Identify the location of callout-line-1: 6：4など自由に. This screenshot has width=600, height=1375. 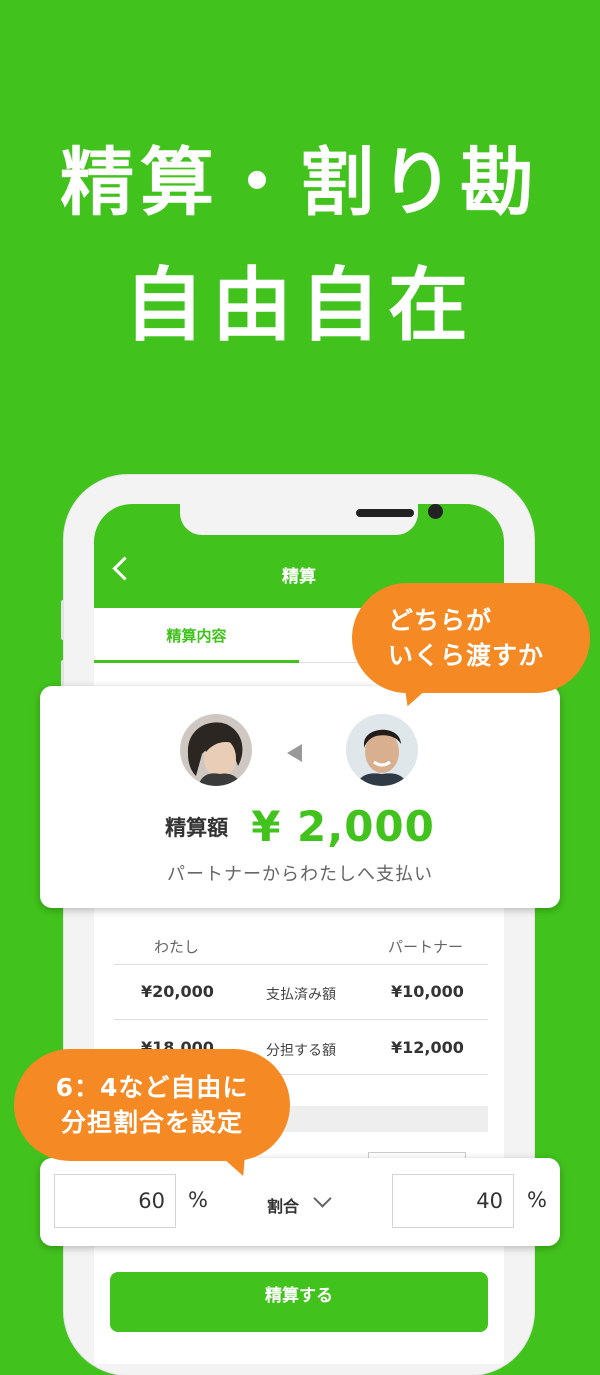
(152, 1087).